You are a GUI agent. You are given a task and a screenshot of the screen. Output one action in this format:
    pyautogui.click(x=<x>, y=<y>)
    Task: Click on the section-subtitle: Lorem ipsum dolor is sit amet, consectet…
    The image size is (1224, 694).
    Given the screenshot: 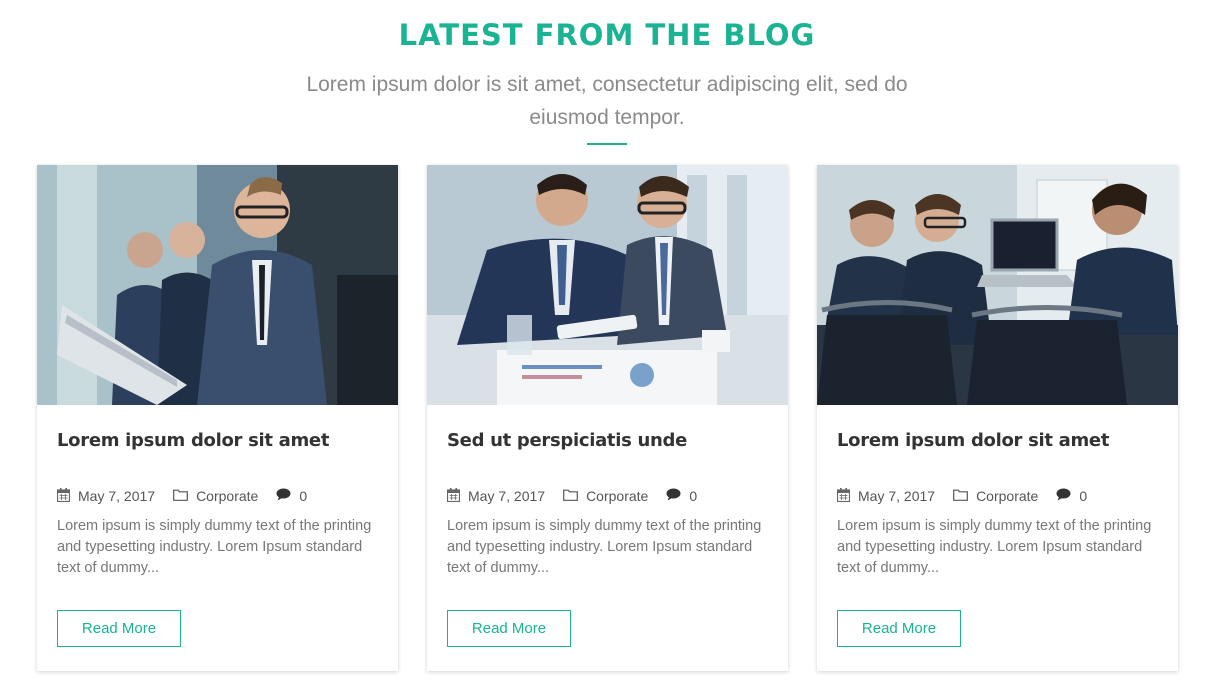 What is the action you would take?
    pyautogui.click(x=607, y=101)
    